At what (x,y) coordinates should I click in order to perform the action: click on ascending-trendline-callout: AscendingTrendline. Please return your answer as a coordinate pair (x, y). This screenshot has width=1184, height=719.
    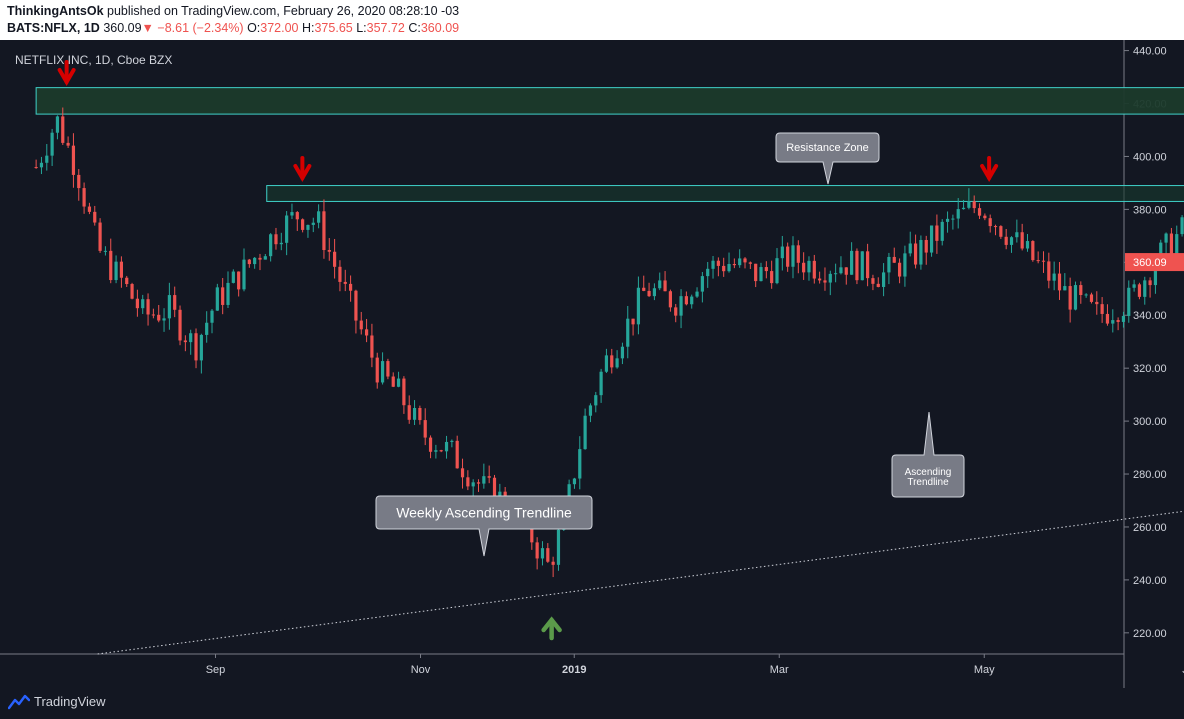
    Looking at the image, I should click on (928, 454).